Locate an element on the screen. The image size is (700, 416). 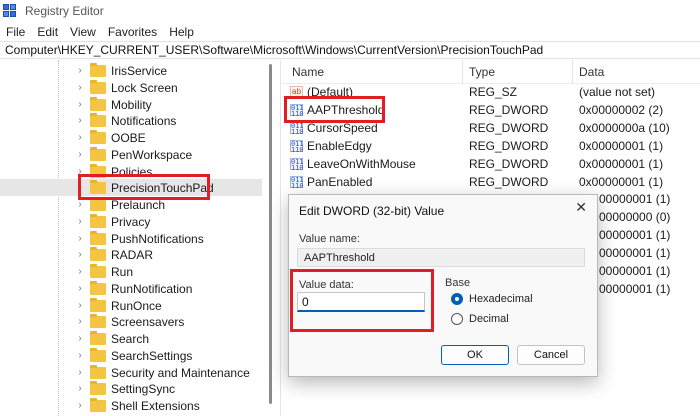
tree-item: › Security and Maintenance is located at coordinates (125, 372).